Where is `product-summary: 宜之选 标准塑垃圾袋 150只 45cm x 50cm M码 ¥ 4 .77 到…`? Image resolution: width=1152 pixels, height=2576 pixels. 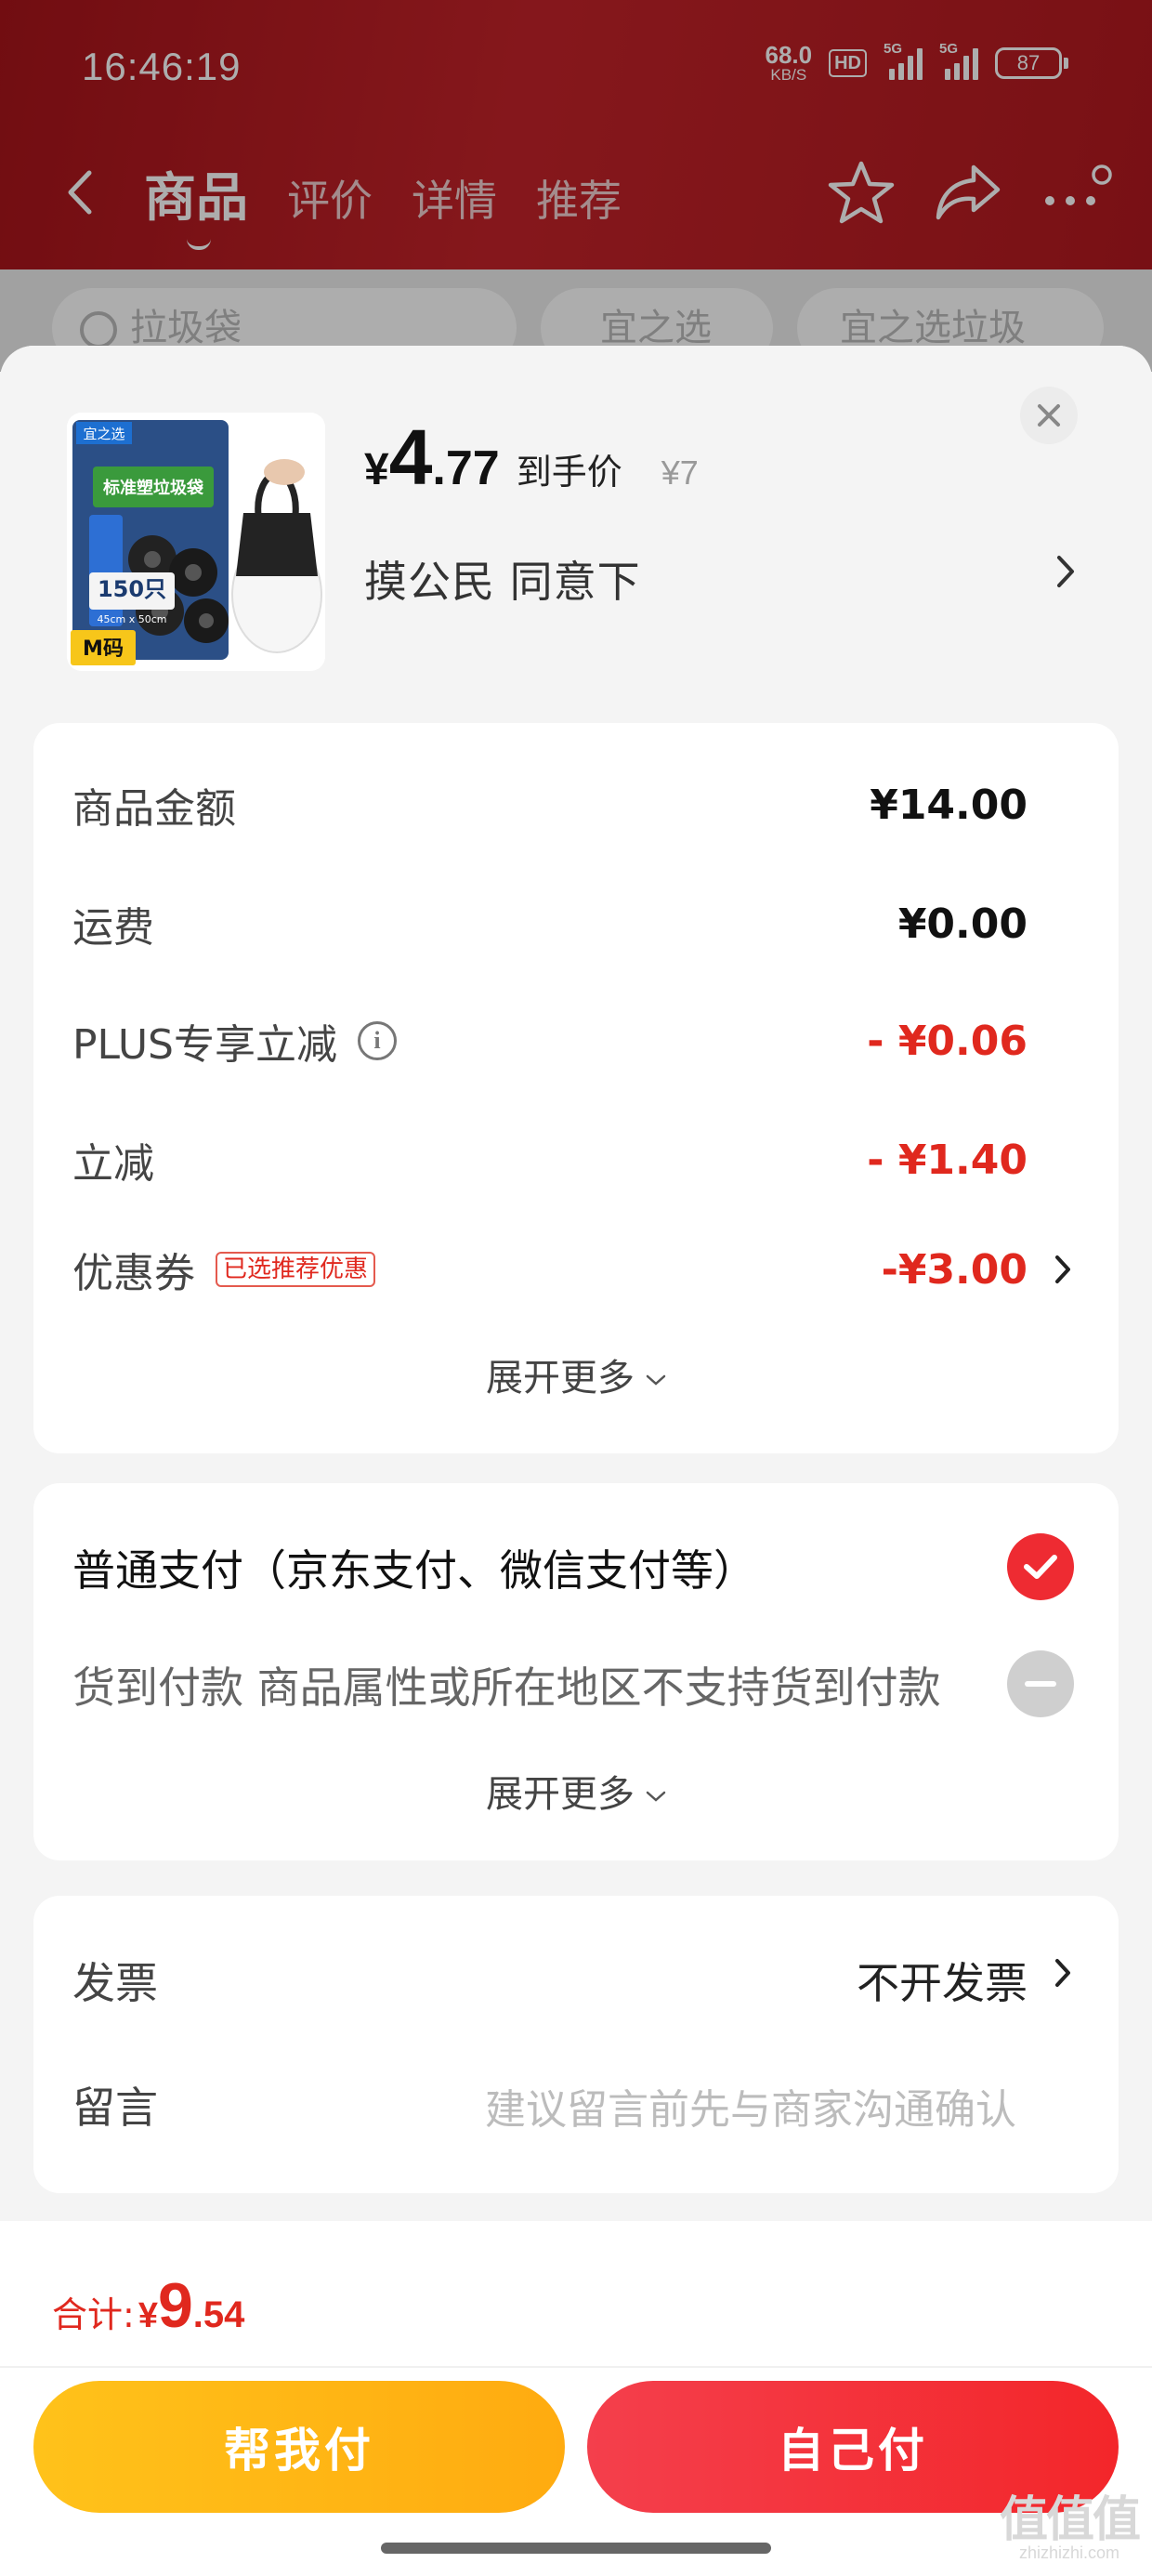
product-summary: 宜之选 标准塑垃圾袋 150只 45cm x 50cm M码 ¥ 4 .77 到… is located at coordinates (576, 531).